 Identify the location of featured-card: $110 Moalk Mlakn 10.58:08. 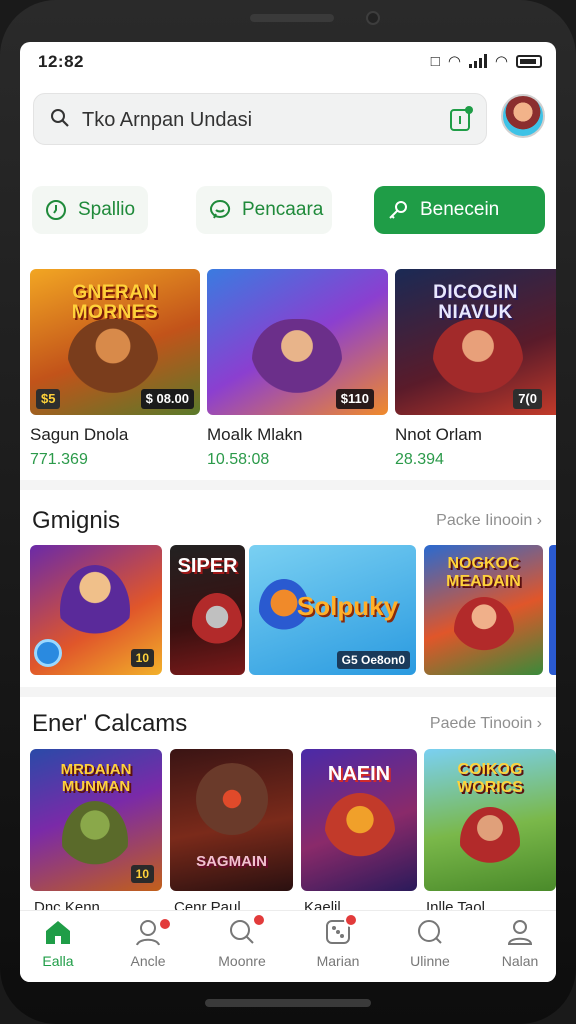
(297, 369).